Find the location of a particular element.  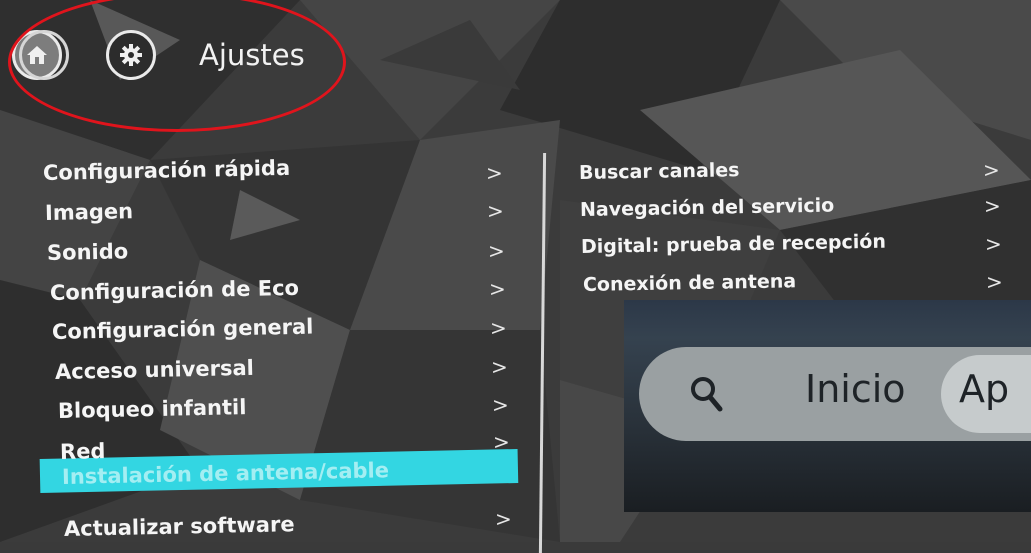

menu-item-sound: Sonido is located at coordinates (88, 252).